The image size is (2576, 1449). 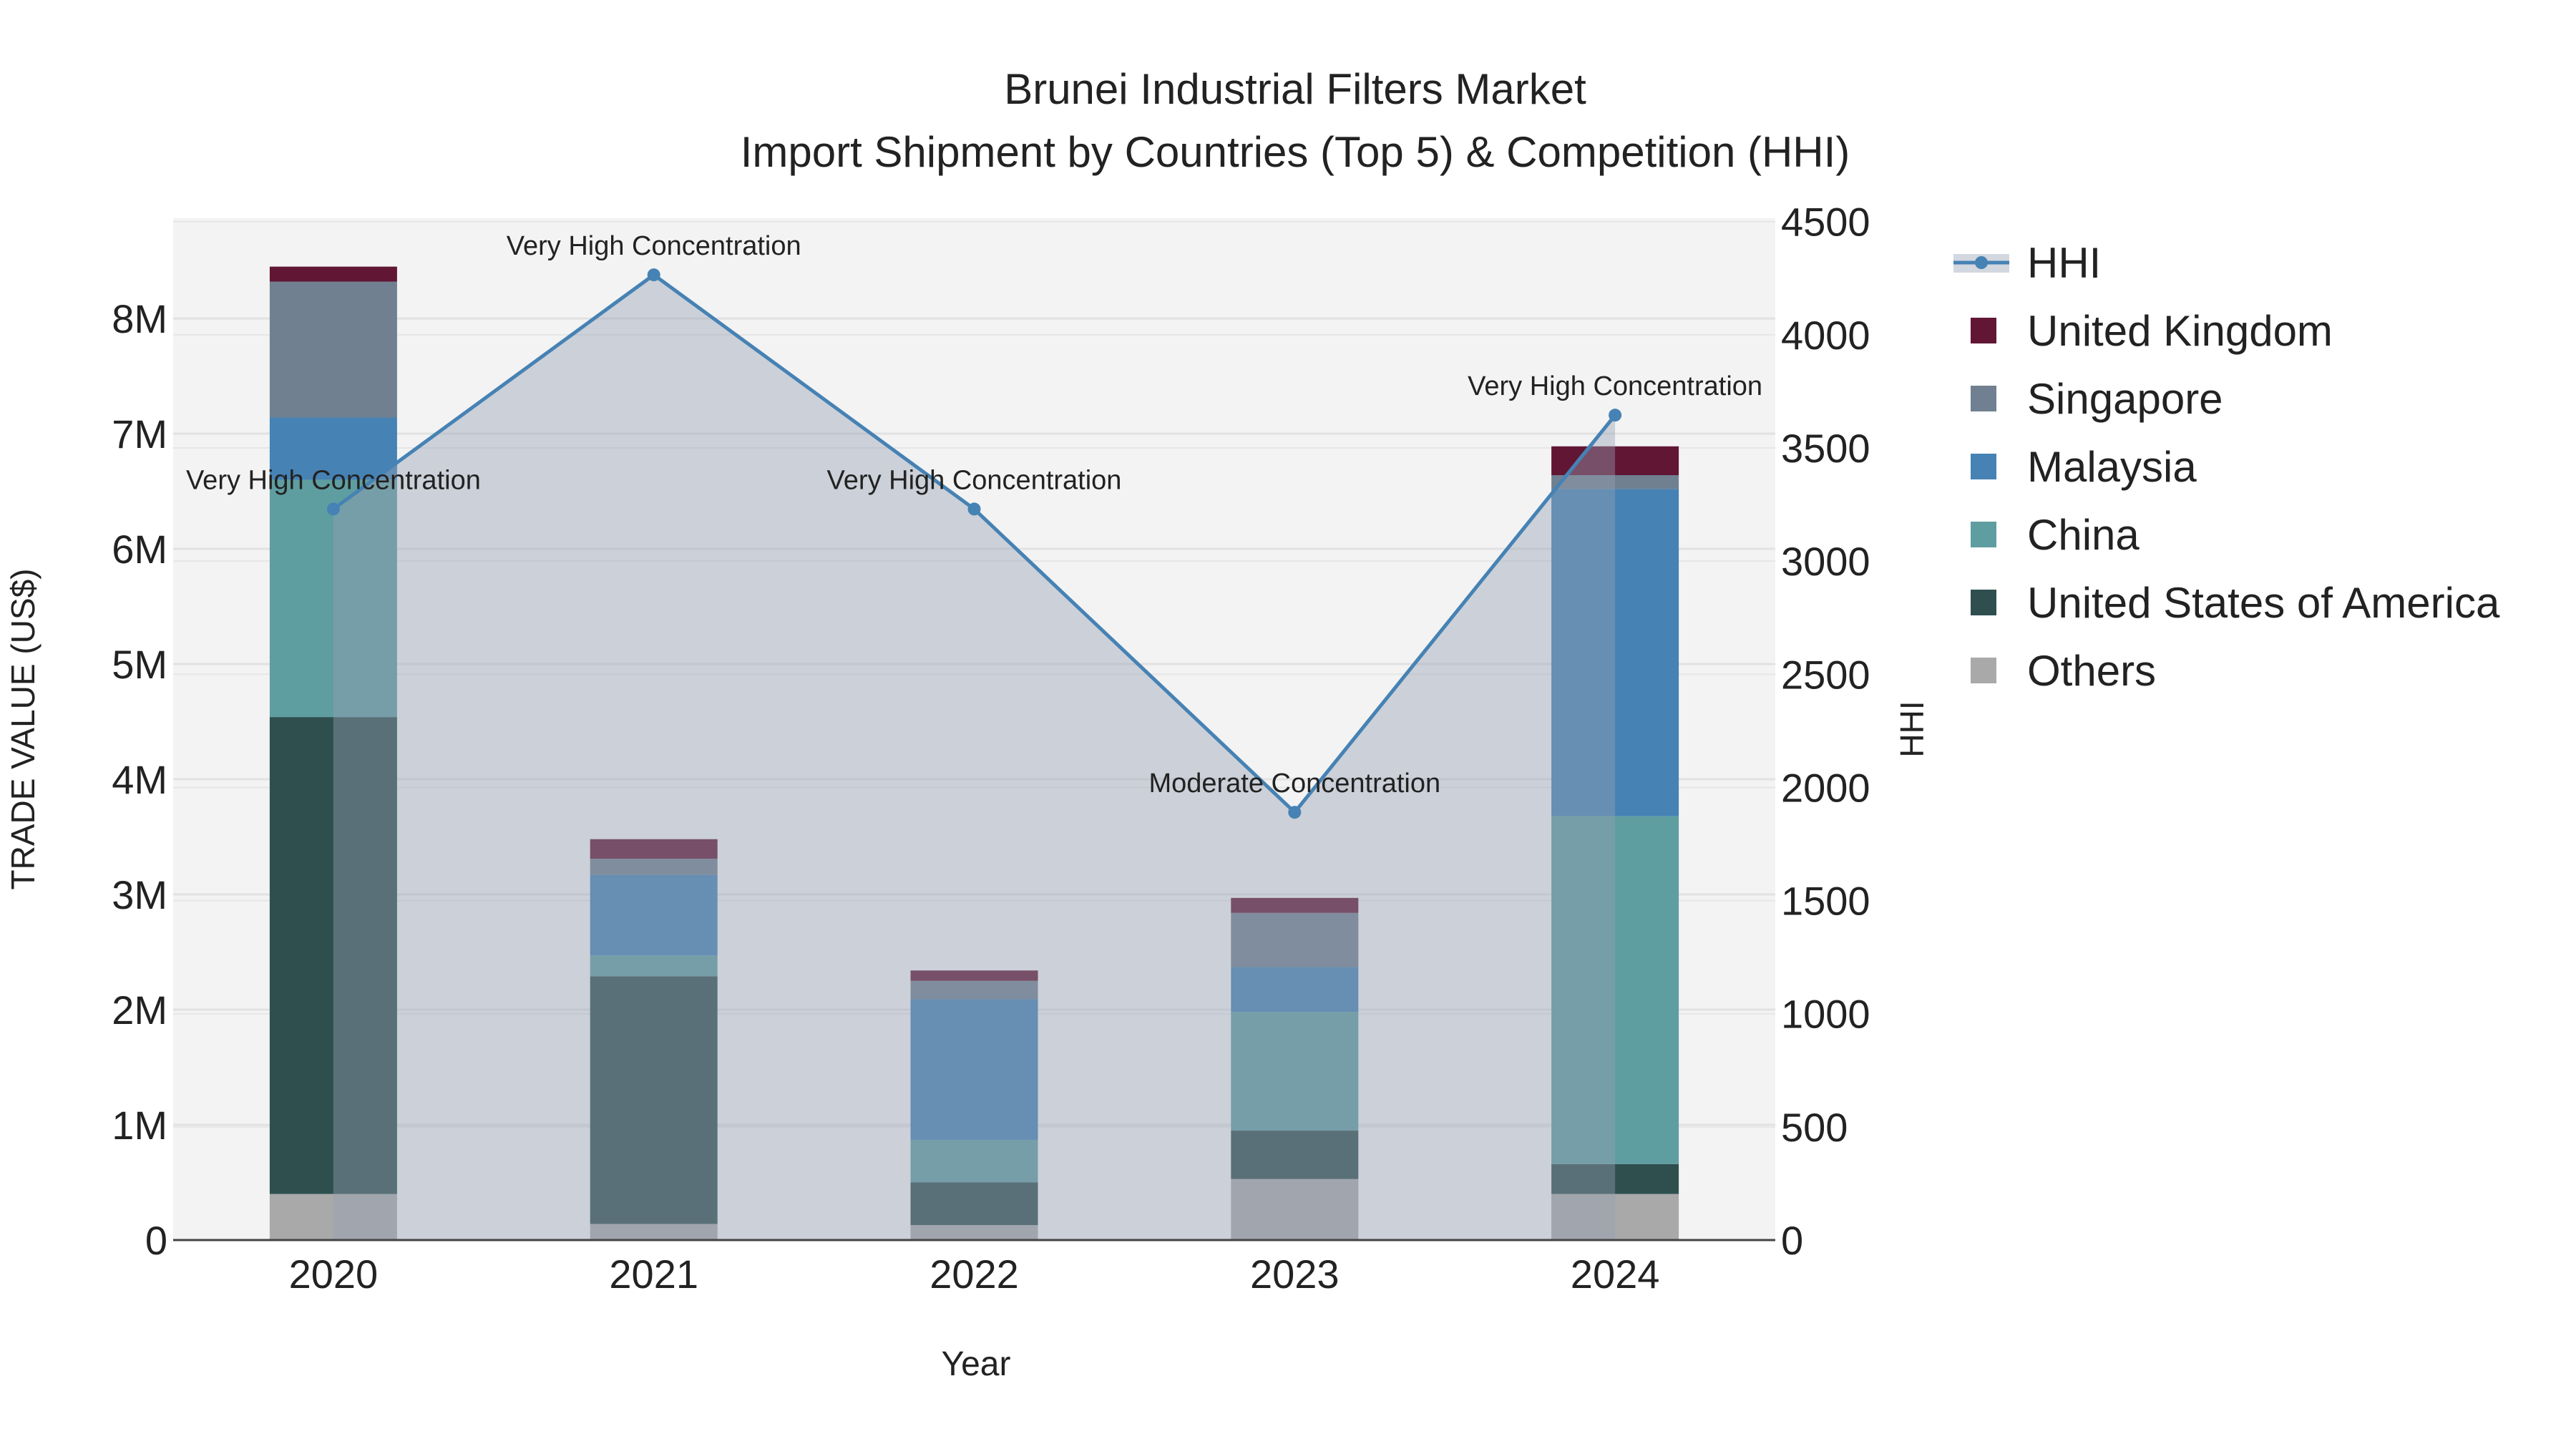 I want to click on legend-label: Others, so click(x=2091, y=671).